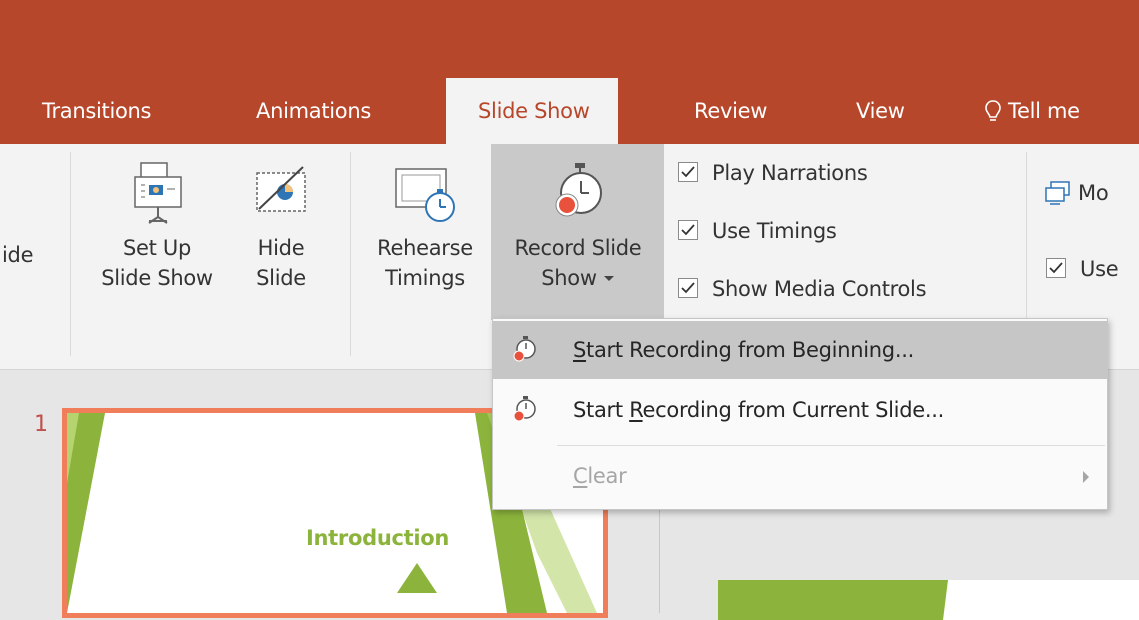  I want to click on show-media-controls-label: Show Media Controls, so click(819, 289).